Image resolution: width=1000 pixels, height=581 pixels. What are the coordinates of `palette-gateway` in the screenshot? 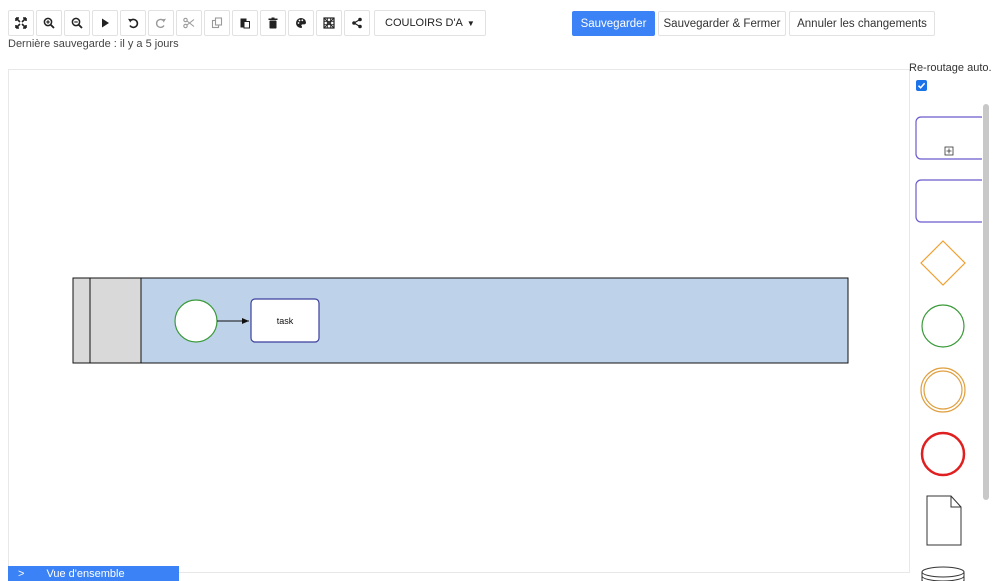 It's located at (943, 263).